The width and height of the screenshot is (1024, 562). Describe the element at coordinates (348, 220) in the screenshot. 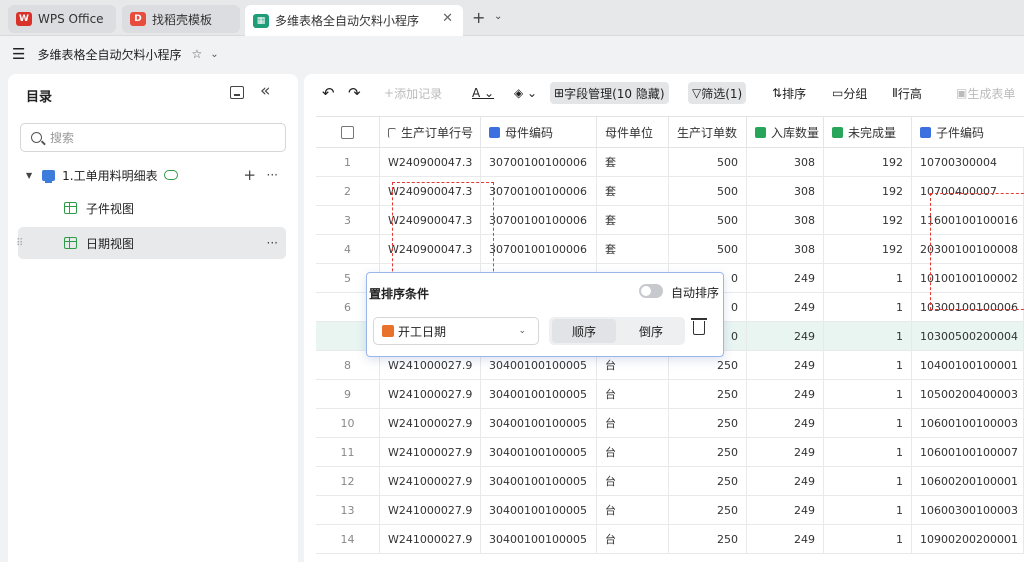

I see `table-cell-idx: 3` at that location.